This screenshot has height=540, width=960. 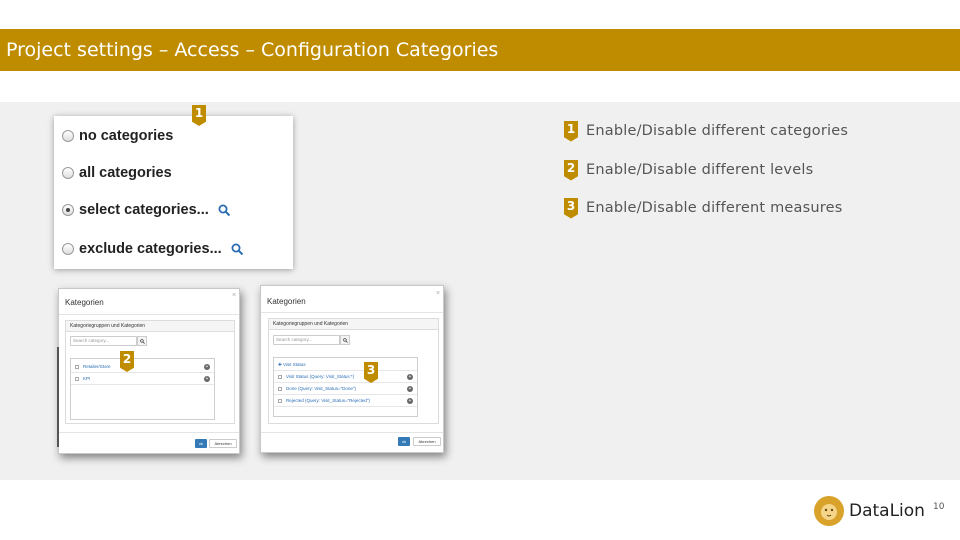 What do you see at coordinates (700, 170) in the screenshot?
I see `legend-text: Enable/Disable different levels` at bounding box center [700, 170].